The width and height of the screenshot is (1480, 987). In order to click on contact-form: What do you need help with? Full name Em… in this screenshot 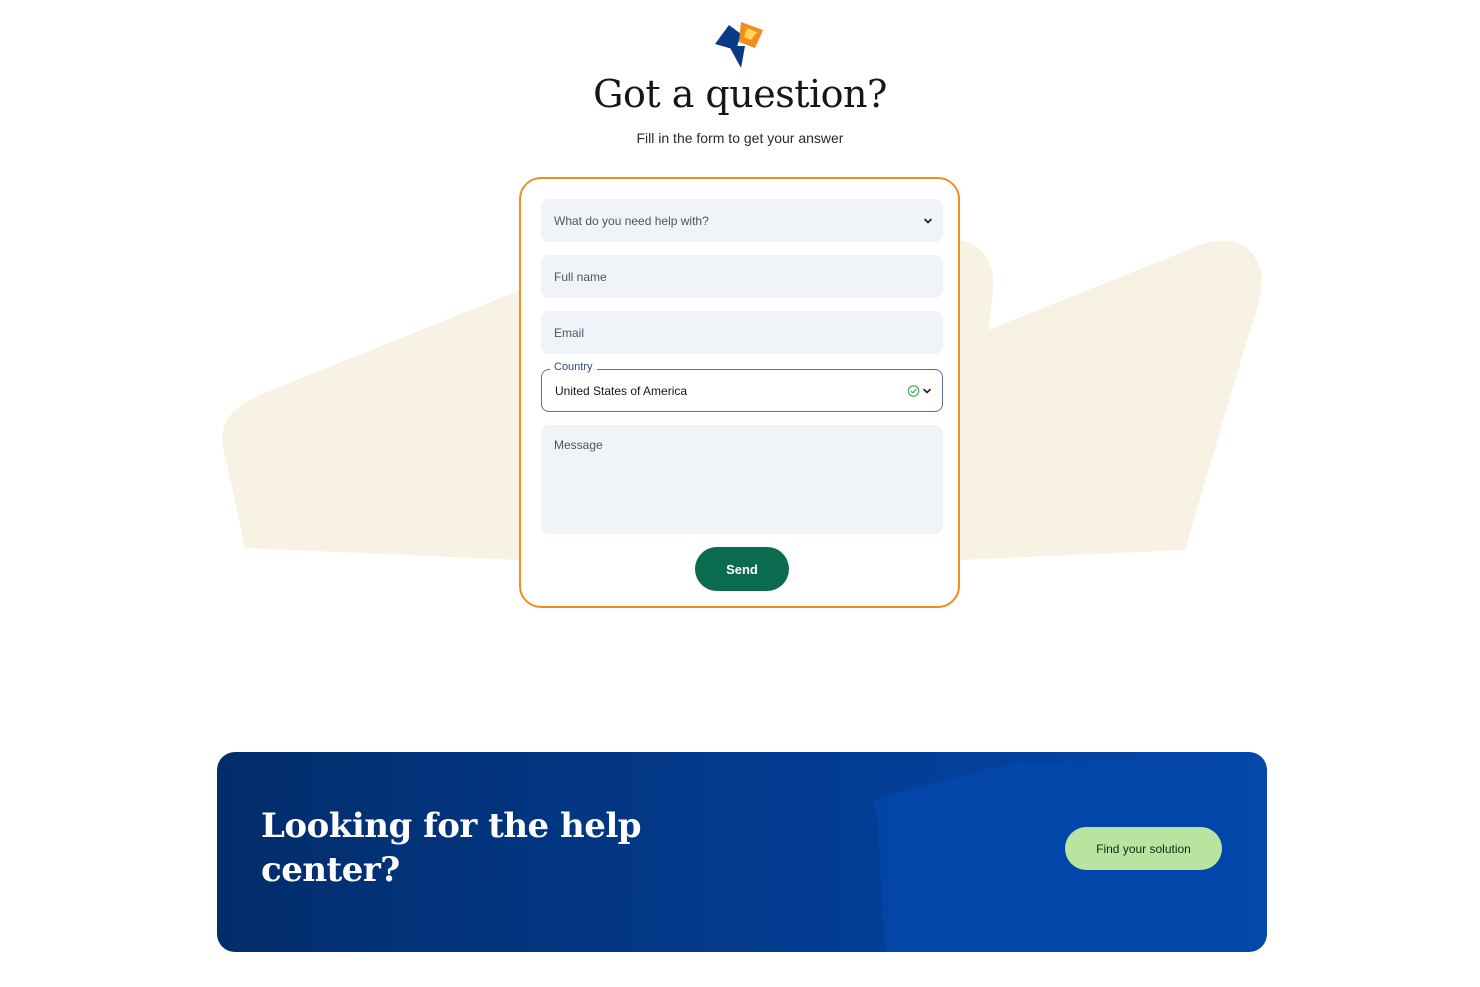, I will do `click(739, 392)`.